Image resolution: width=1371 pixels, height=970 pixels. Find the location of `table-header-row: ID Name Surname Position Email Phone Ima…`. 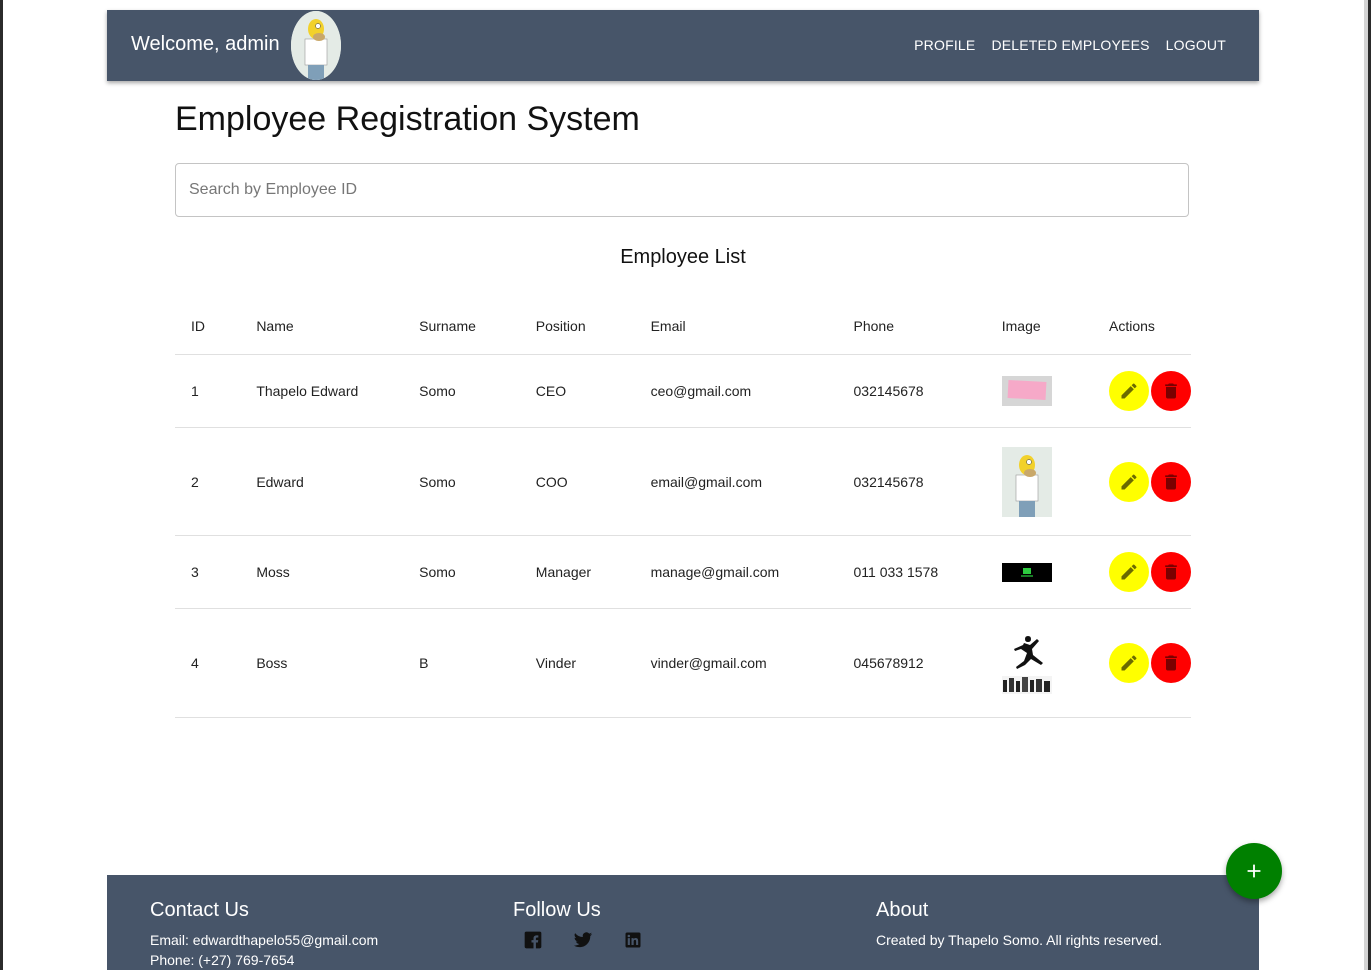

table-header-row: ID Name Surname Position Email Phone Ima… is located at coordinates (683, 326).